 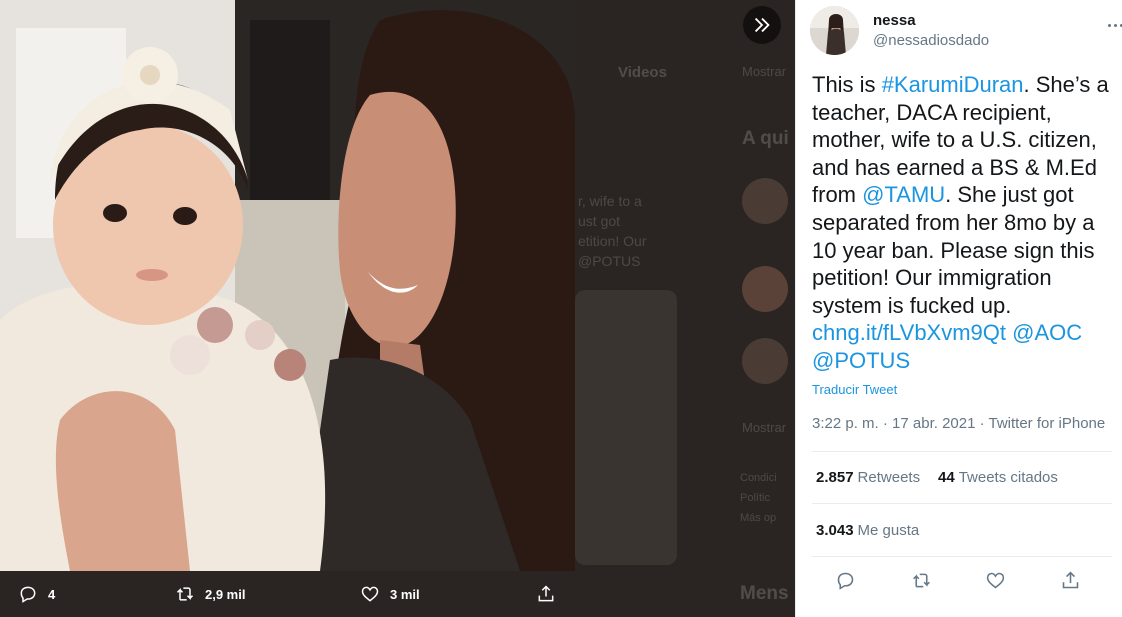 What do you see at coordinates (765, 138) in the screenshot?
I see `bg-who-to-follow: A qui` at bounding box center [765, 138].